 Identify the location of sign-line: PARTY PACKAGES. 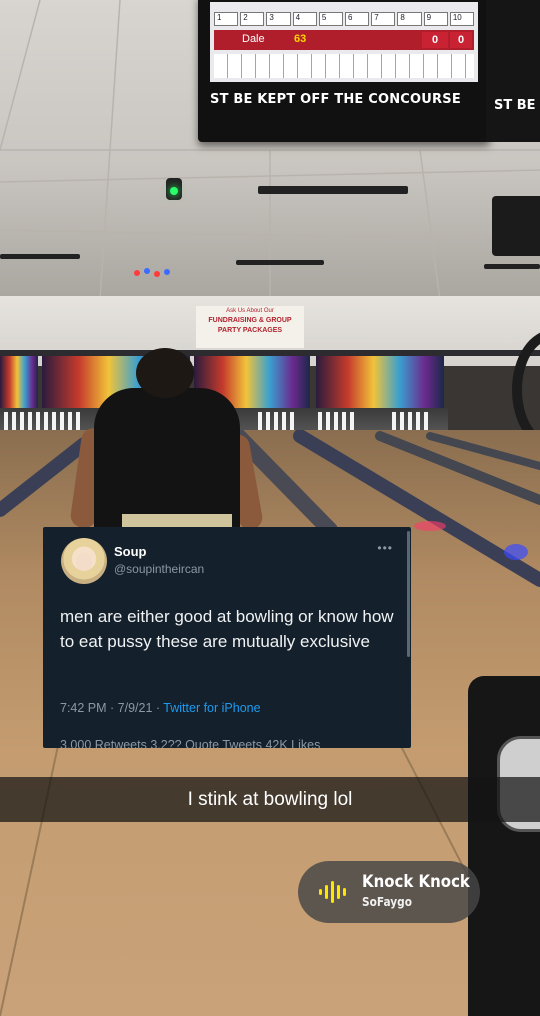
(250, 330).